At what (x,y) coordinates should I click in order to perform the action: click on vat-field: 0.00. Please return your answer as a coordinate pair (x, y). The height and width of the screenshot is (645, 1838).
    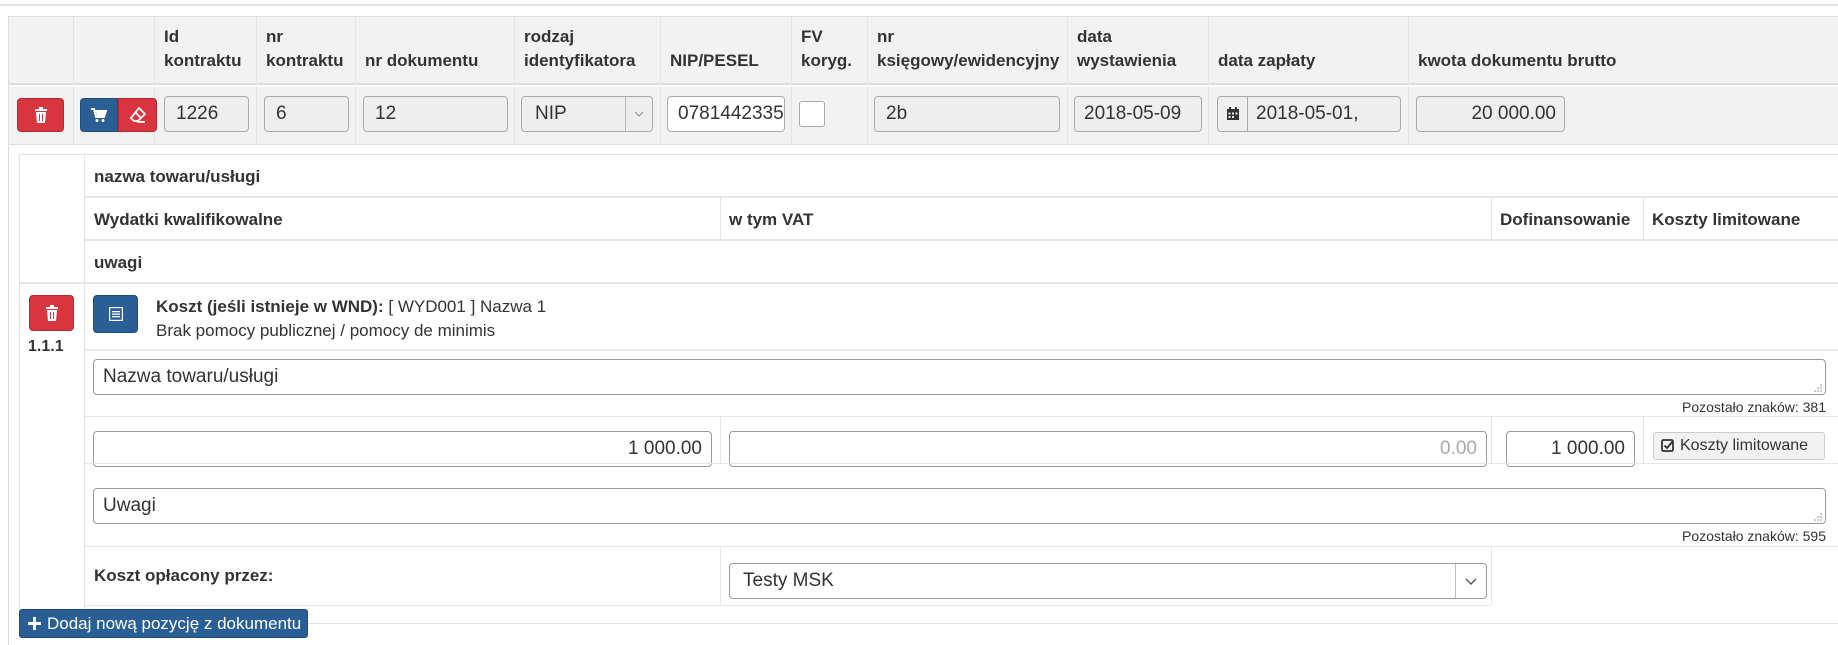
    Looking at the image, I should click on (1108, 449).